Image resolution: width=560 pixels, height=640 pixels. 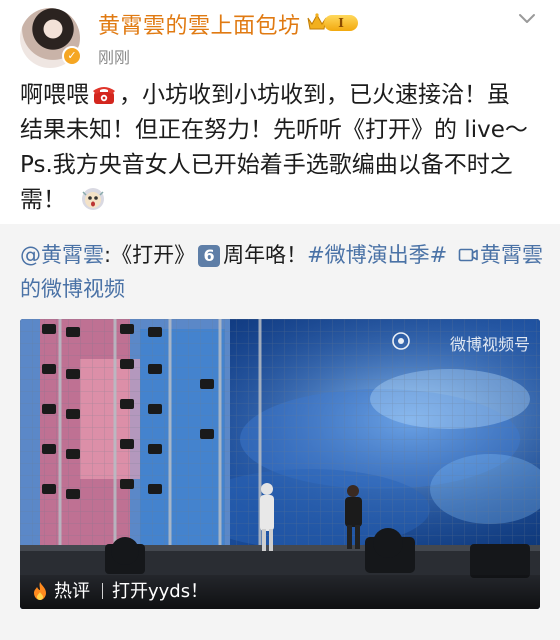 I want to click on hot-label: 热评, so click(x=72, y=591).